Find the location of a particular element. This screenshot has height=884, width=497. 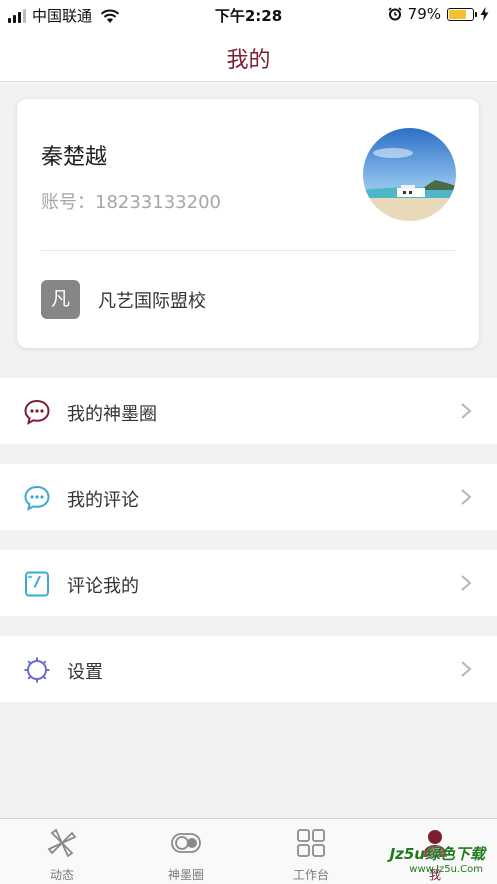

charging-bolt-icon is located at coordinates (484, 14).